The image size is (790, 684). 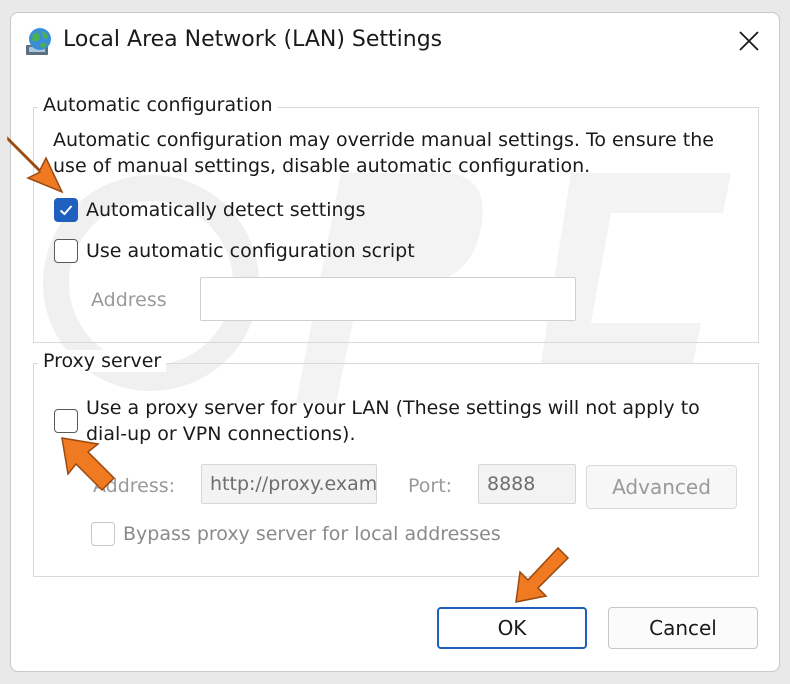 I want to click on close-button, so click(x=749, y=41).